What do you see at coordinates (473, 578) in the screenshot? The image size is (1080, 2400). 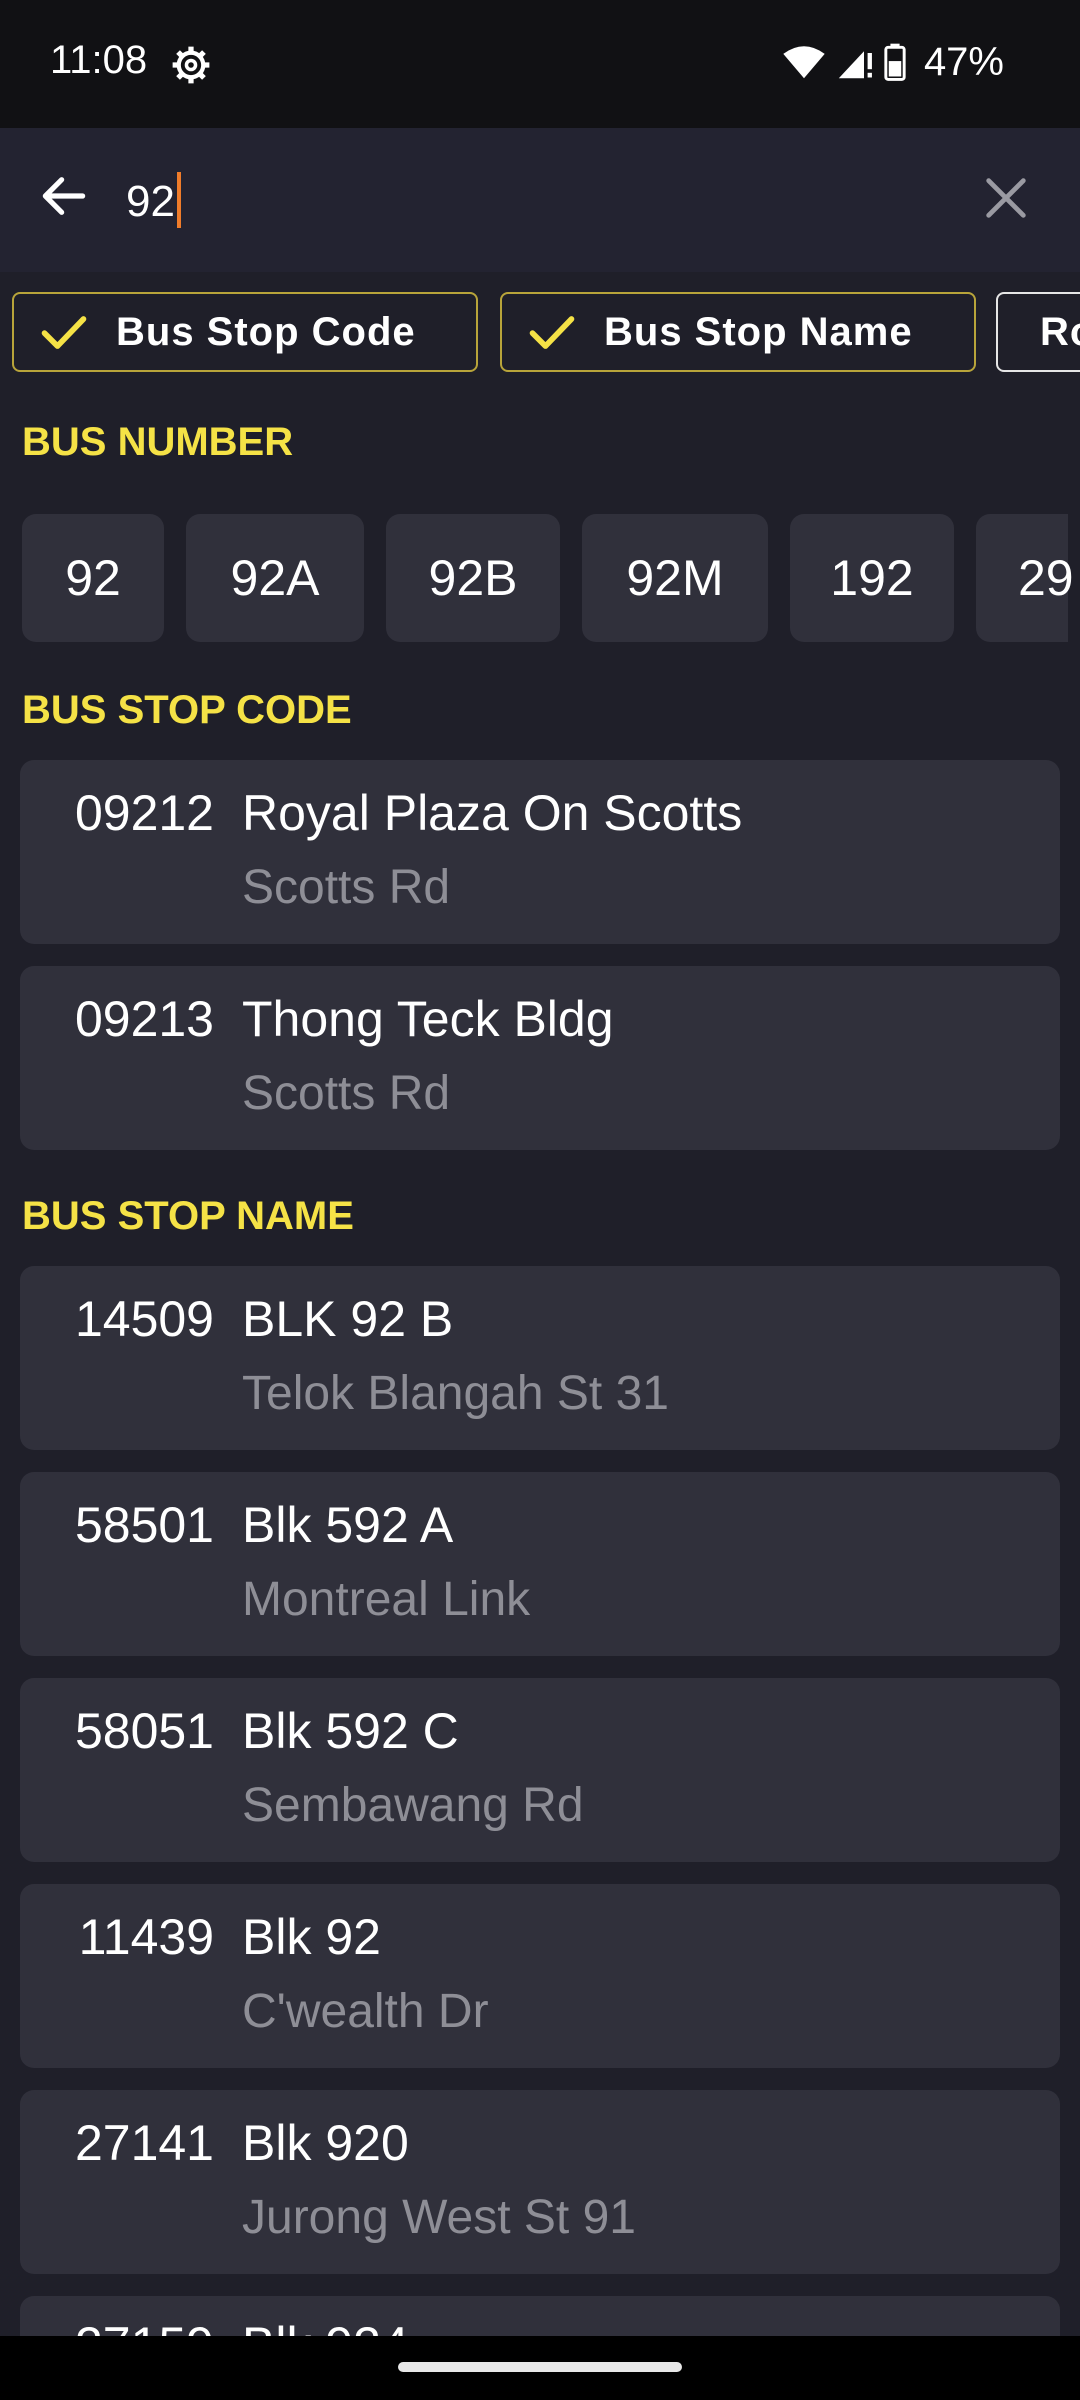 I see `bus-number-chip: 92B` at bounding box center [473, 578].